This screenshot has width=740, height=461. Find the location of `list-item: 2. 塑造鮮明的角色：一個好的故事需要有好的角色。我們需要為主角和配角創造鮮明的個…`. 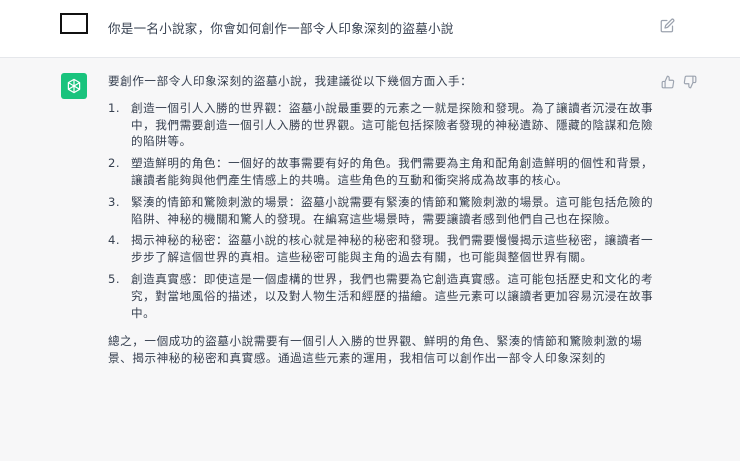

list-item: 2. 塑造鮮明的角色：一個好的故事需要有好的角色。我們需要為主角和配角創造鮮明的個… is located at coordinates (382, 172).